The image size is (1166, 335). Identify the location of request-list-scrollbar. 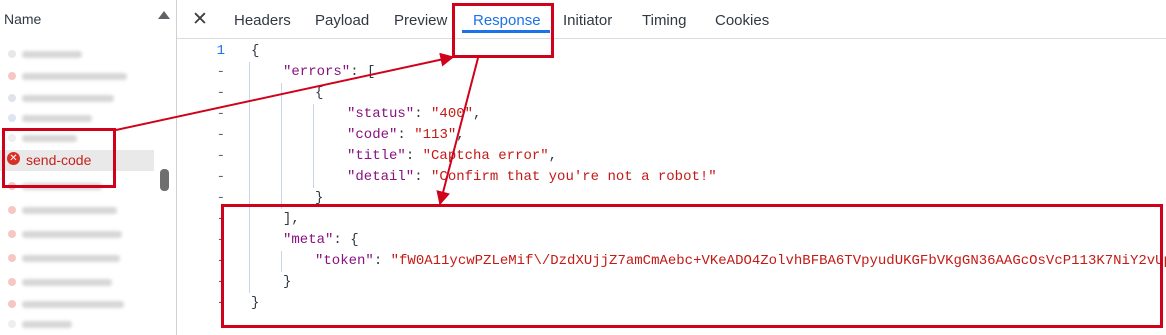
(164, 180).